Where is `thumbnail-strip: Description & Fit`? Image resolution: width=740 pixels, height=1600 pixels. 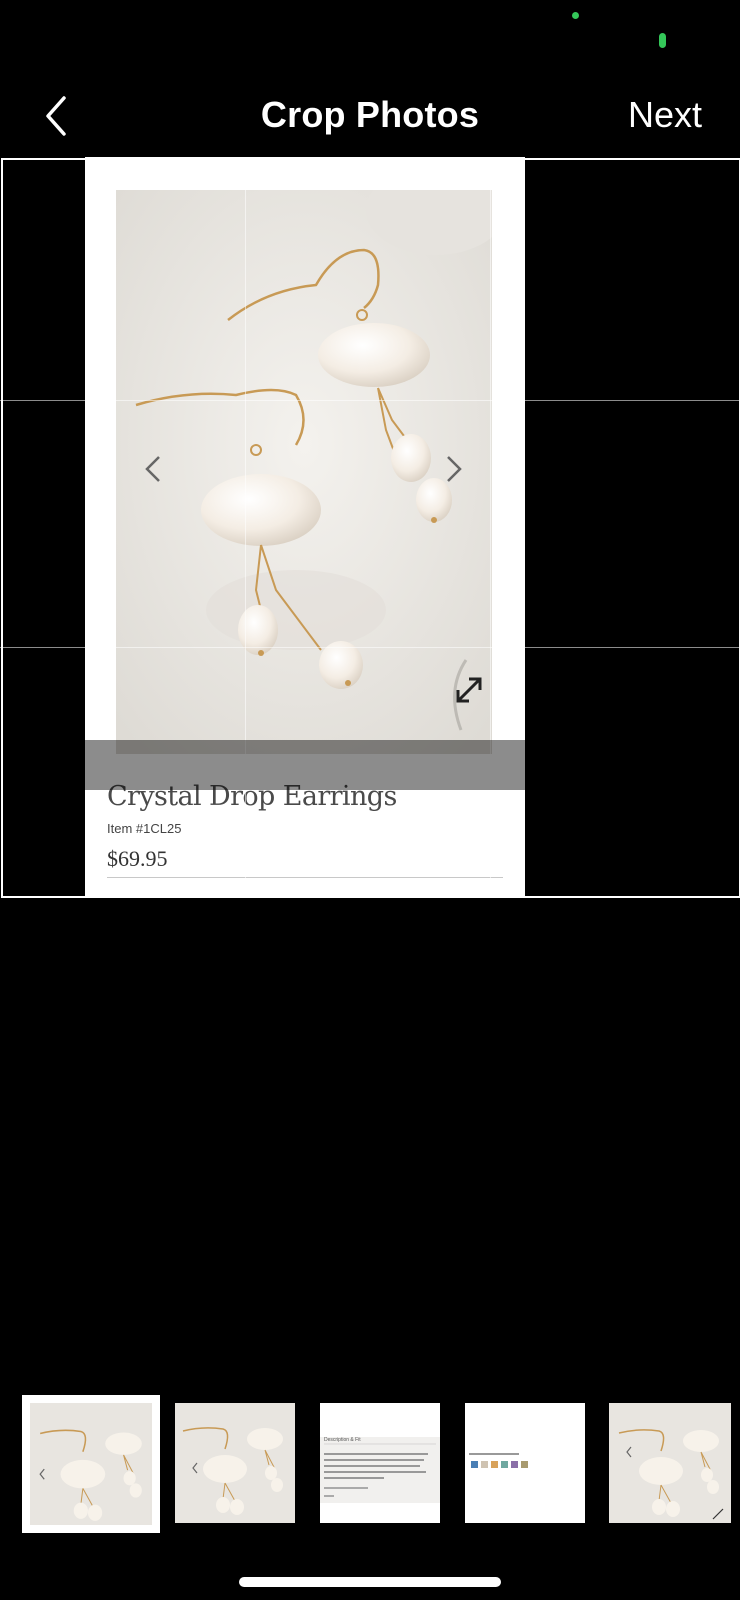
thumbnail-strip: Description & Fit is located at coordinates (370, 1463).